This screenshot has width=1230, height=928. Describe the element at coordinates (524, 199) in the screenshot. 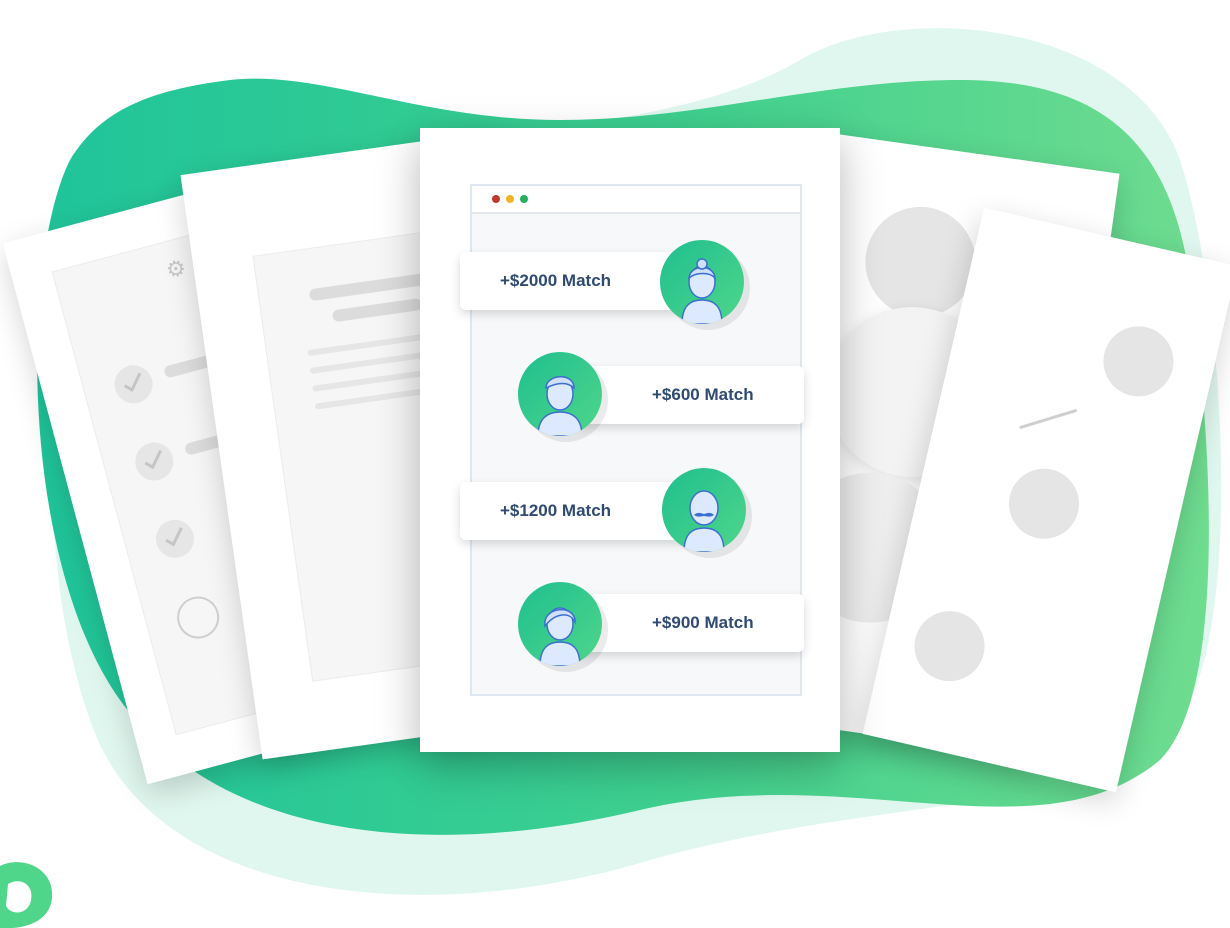

I see `window-maximize-dot` at that location.